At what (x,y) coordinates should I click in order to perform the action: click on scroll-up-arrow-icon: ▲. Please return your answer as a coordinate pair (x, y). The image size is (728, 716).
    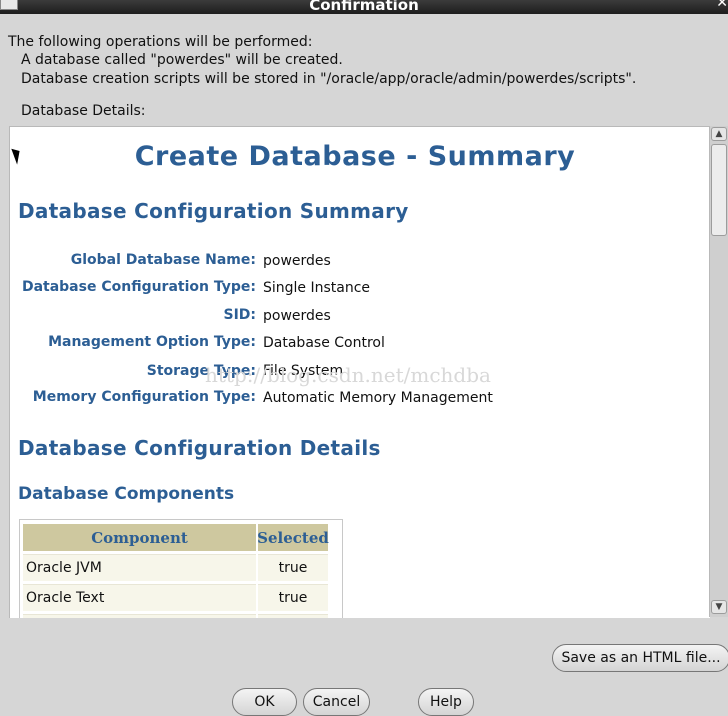
    Looking at the image, I should click on (719, 134).